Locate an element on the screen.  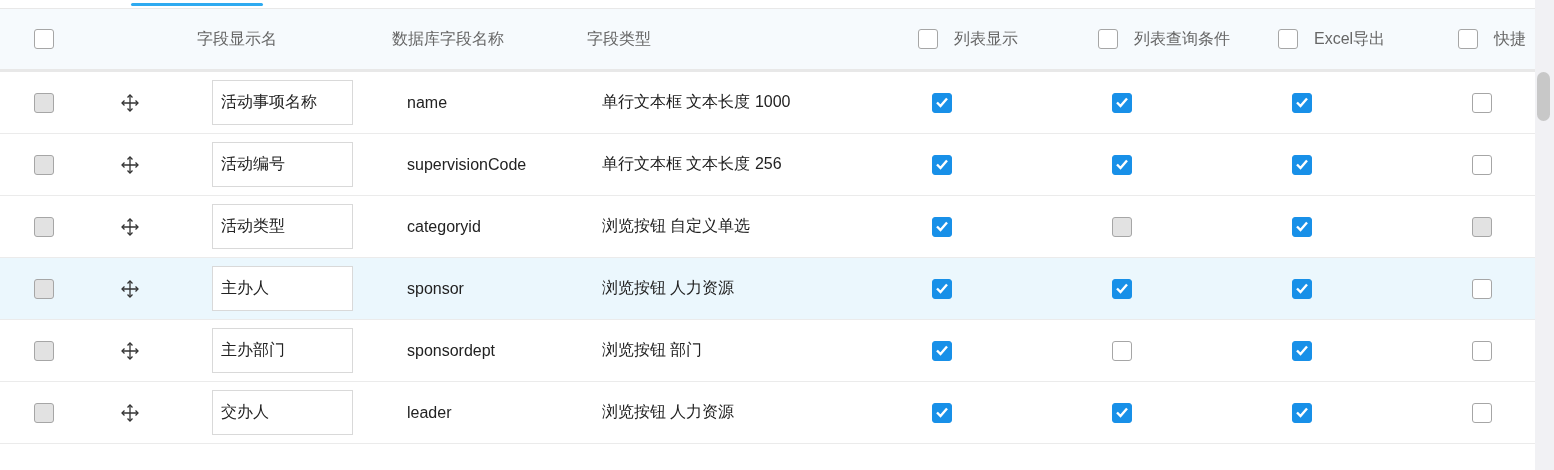
column-header: 字段显示名 is located at coordinates (237, 38).